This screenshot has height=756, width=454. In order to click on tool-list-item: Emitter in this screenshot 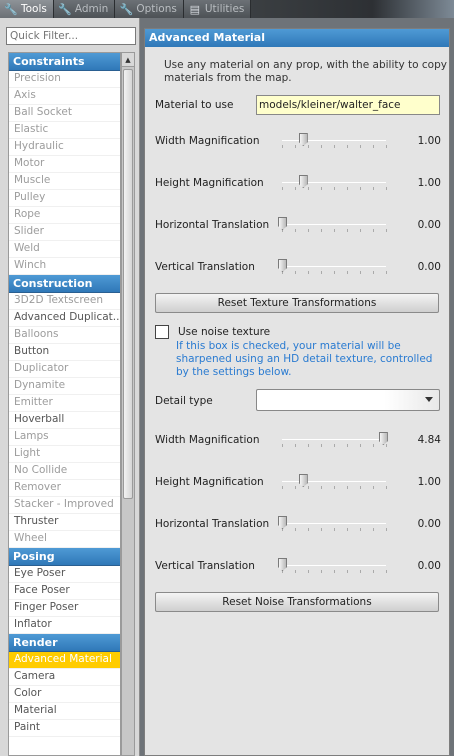, I will do `click(64, 403)`.